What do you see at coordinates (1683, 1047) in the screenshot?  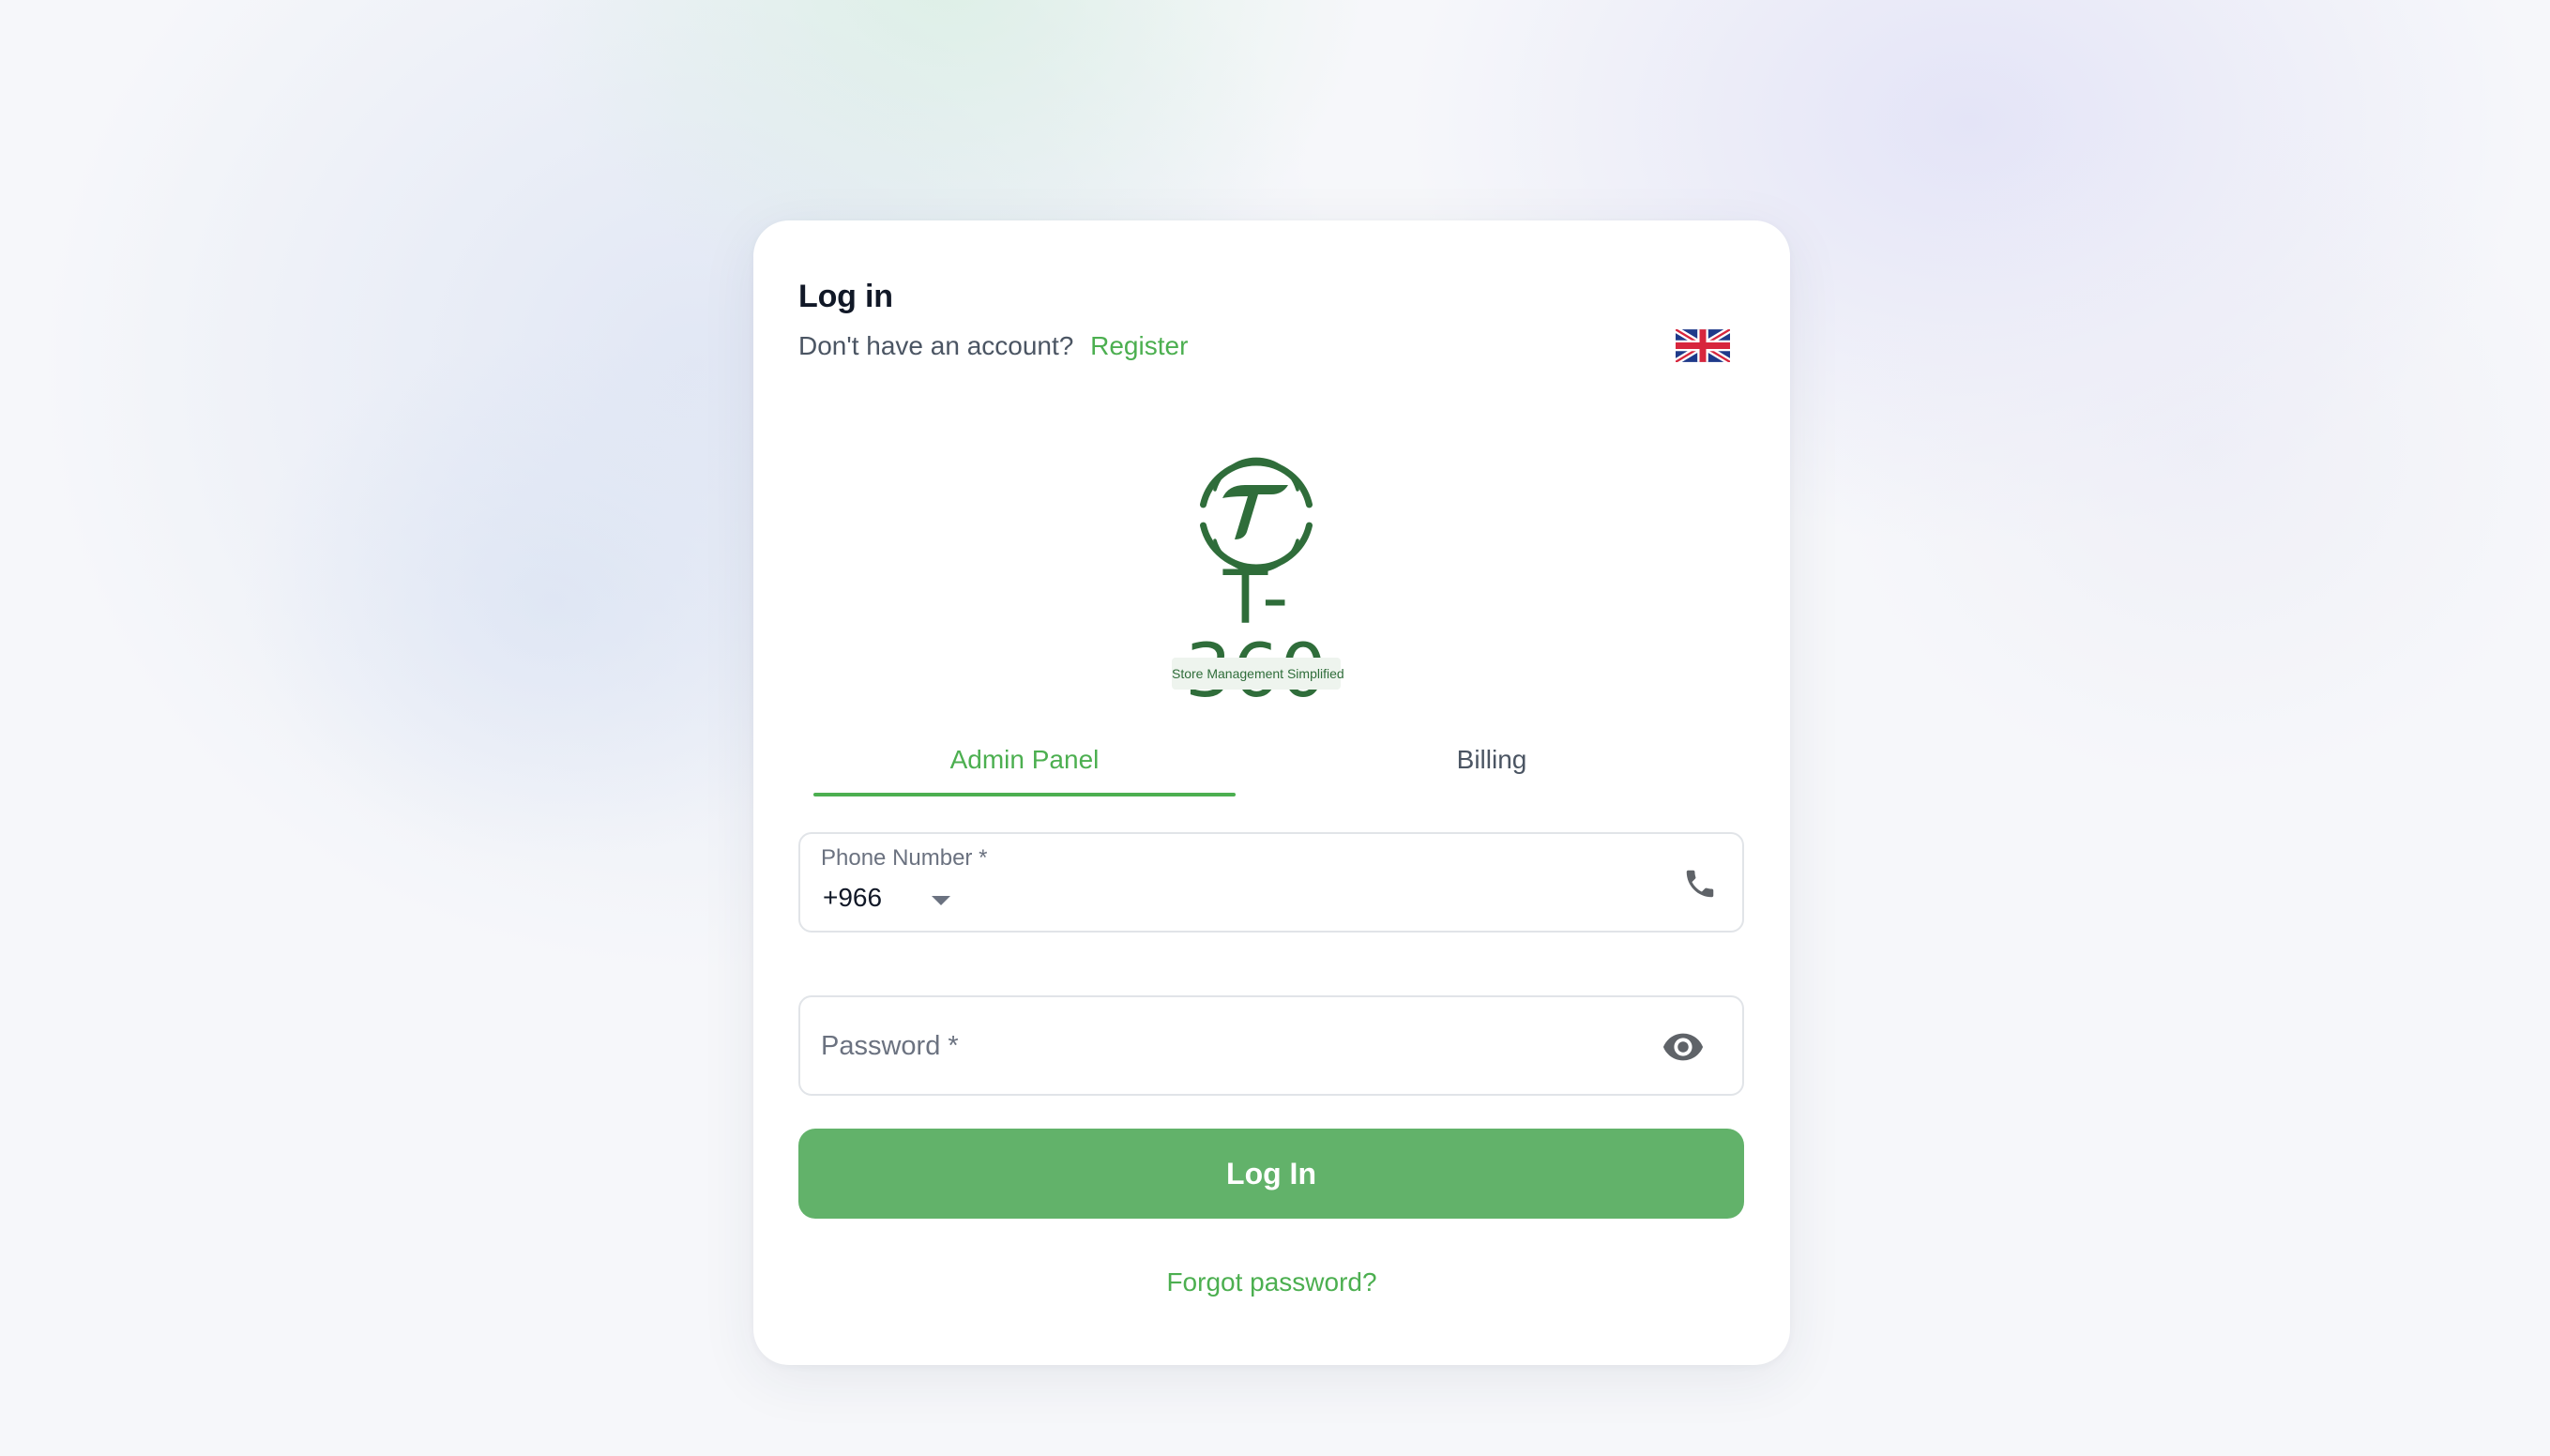 I see `eye-icon` at bounding box center [1683, 1047].